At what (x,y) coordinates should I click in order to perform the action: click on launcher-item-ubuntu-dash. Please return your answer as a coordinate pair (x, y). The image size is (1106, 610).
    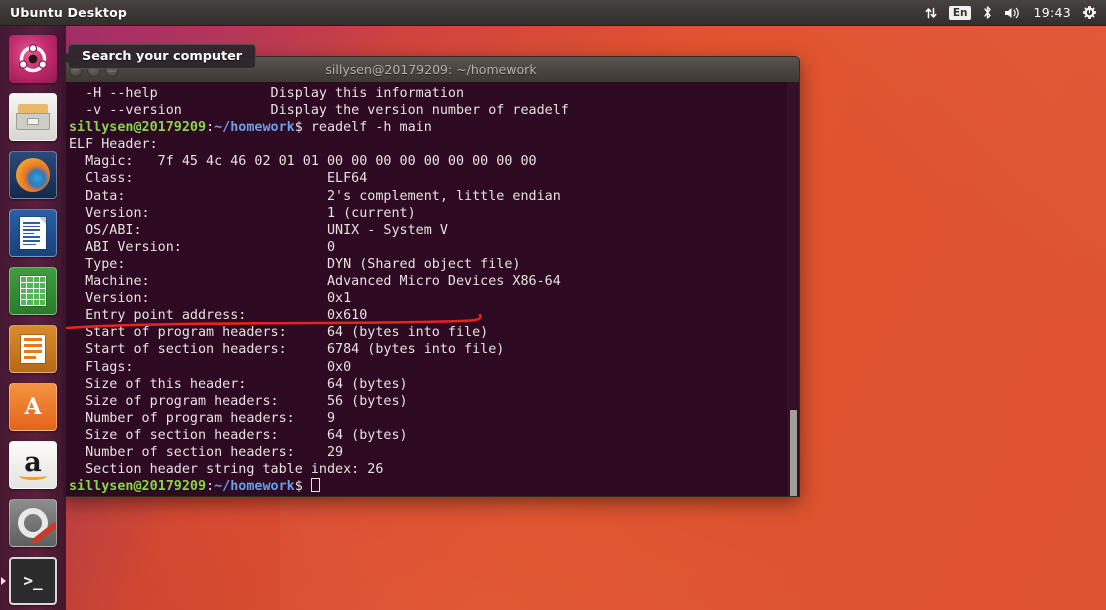
    Looking at the image, I should click on (33, 59).